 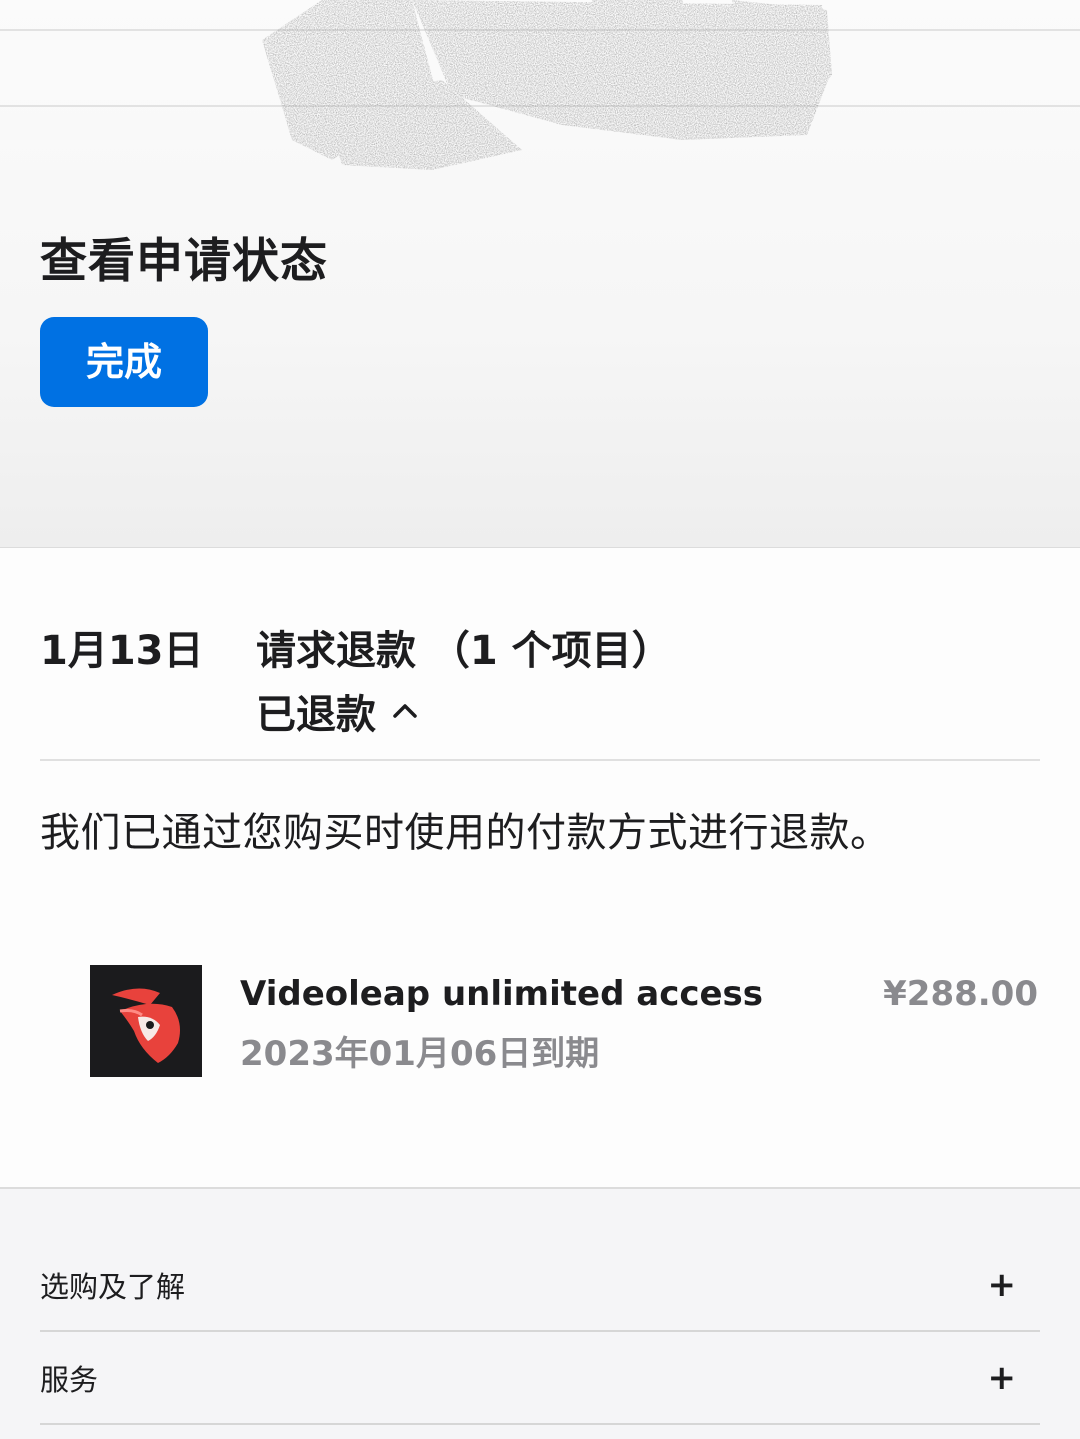 What do you see at coordinates (316, 715) in the screenshot?
I see `request-status-label: 已退款` at bounding box center [316, 715].